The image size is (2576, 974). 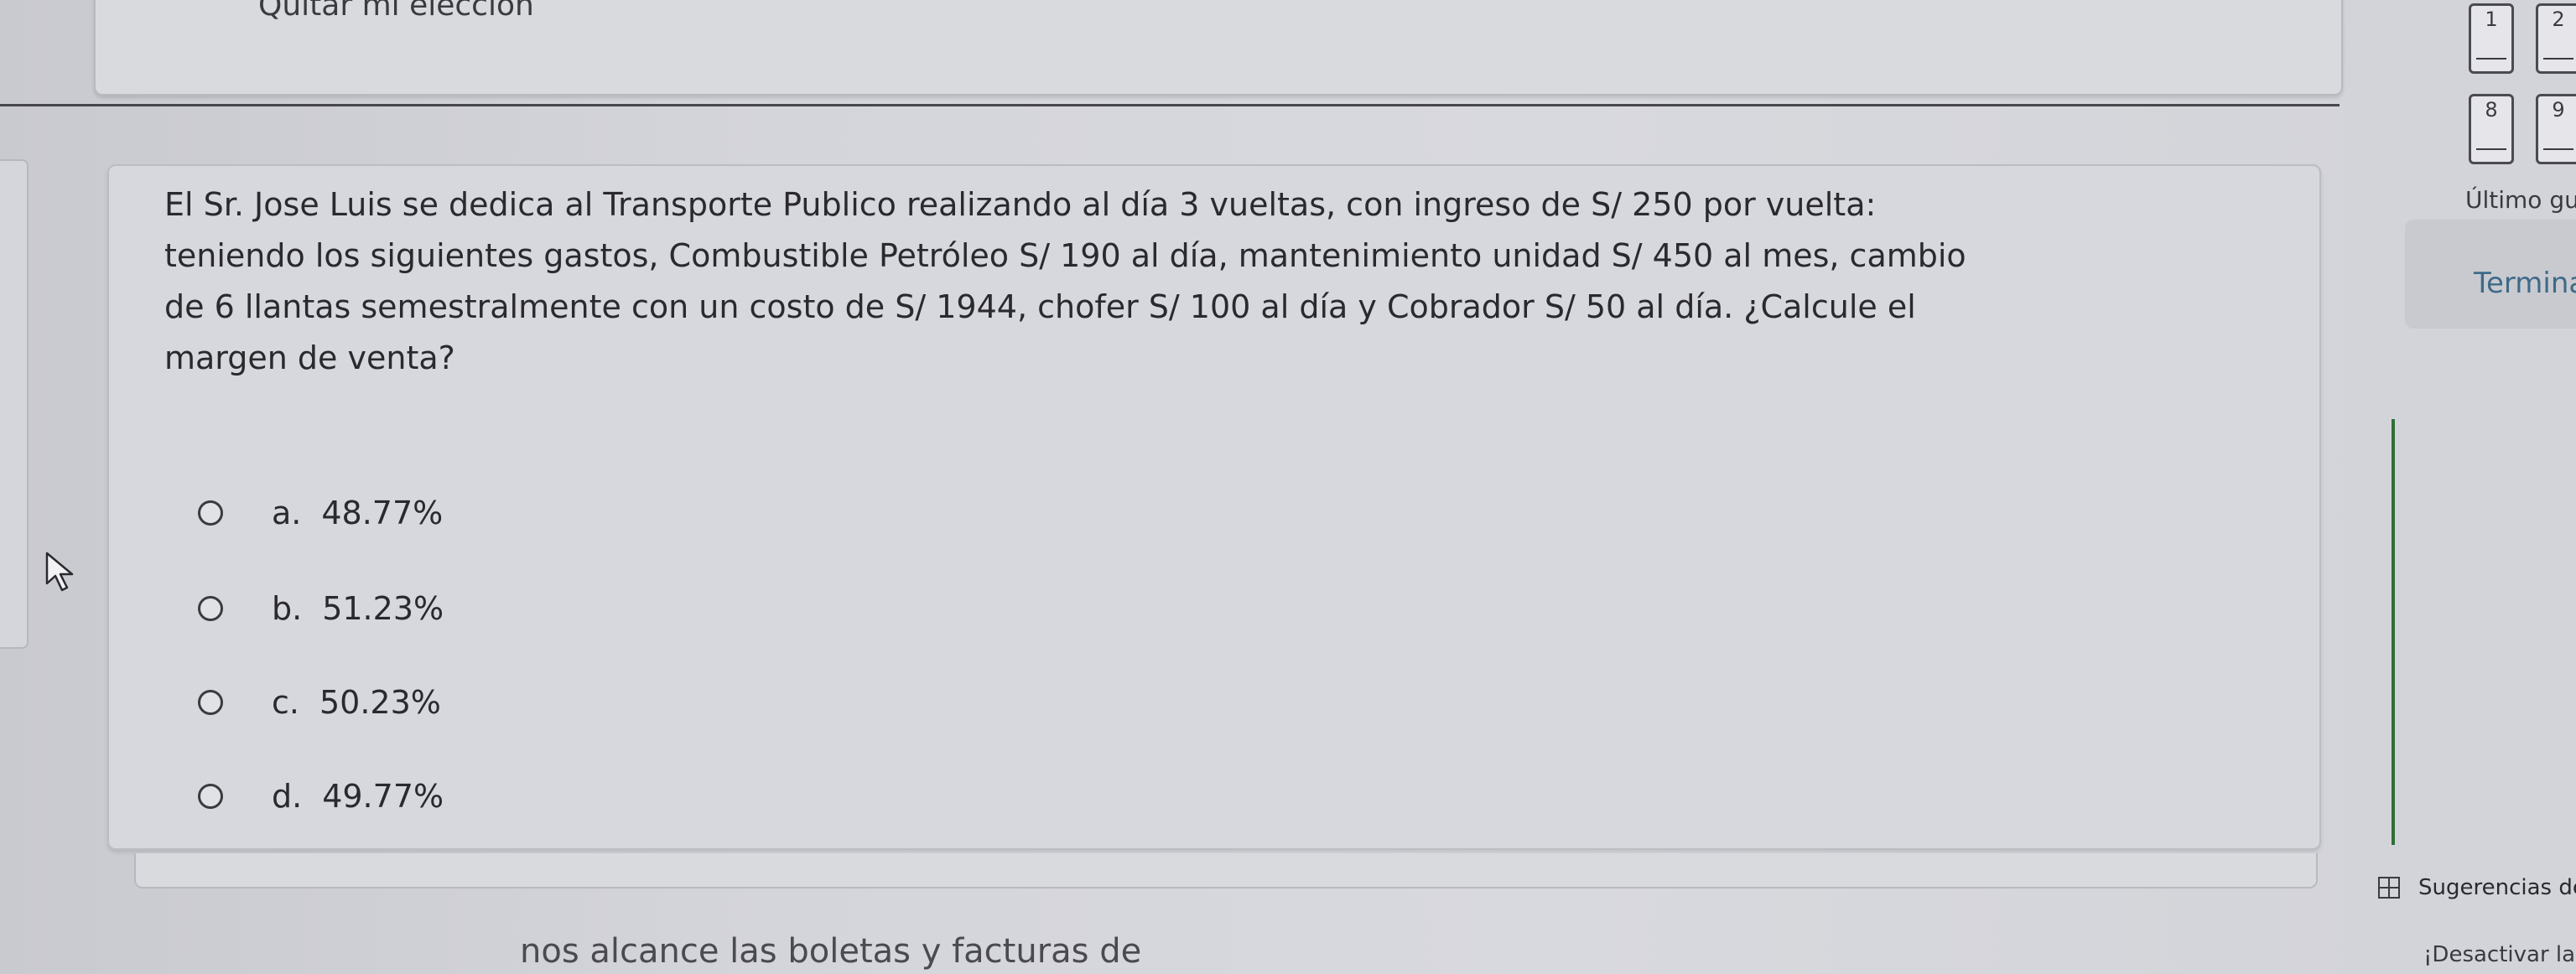 I want to click on option-letter: b., so click(x=287, y=608).